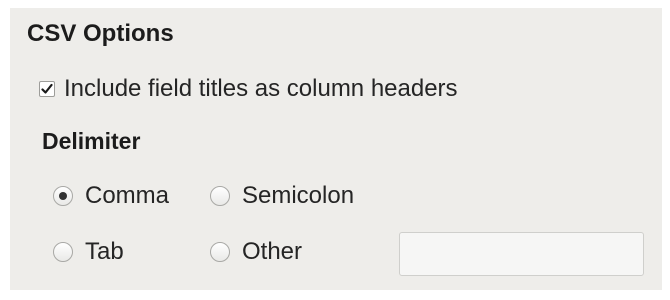 This screenshot has height=300, width=670. I want to click on checkmark-icon, so click(47, 88).